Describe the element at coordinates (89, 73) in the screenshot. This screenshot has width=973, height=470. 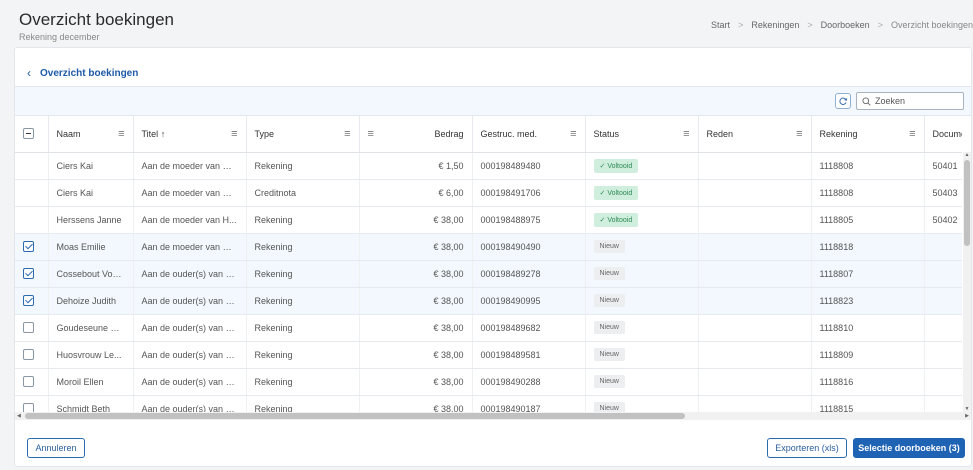
I see `back-link-label: Overzicht boekingen` at that location.